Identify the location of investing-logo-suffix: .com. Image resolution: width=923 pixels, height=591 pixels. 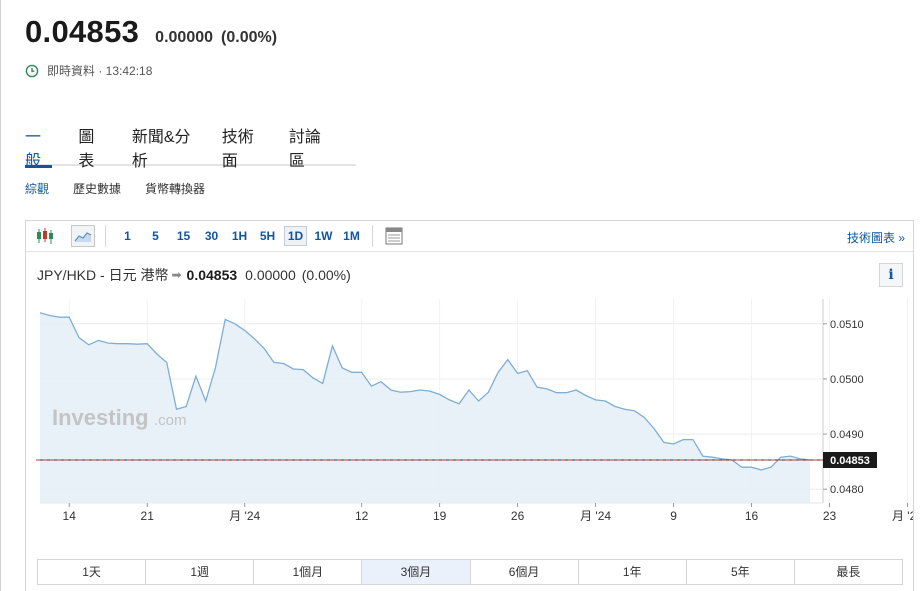
(170, 420).